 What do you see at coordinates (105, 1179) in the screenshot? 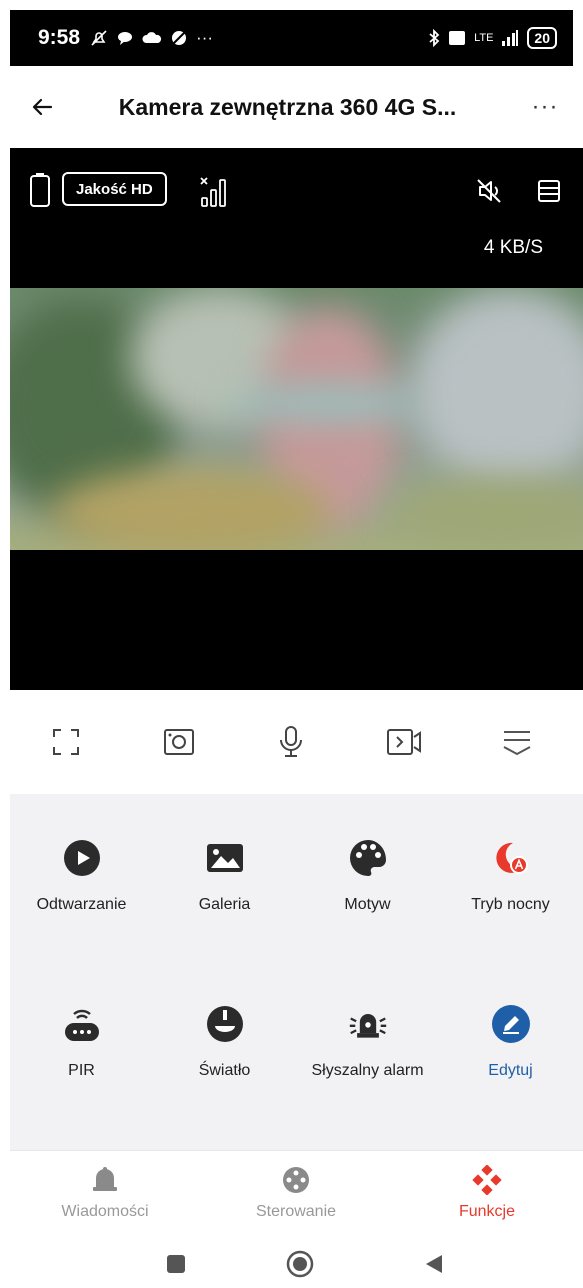
I see `bell-icon` at bounding box center [105, 1179].